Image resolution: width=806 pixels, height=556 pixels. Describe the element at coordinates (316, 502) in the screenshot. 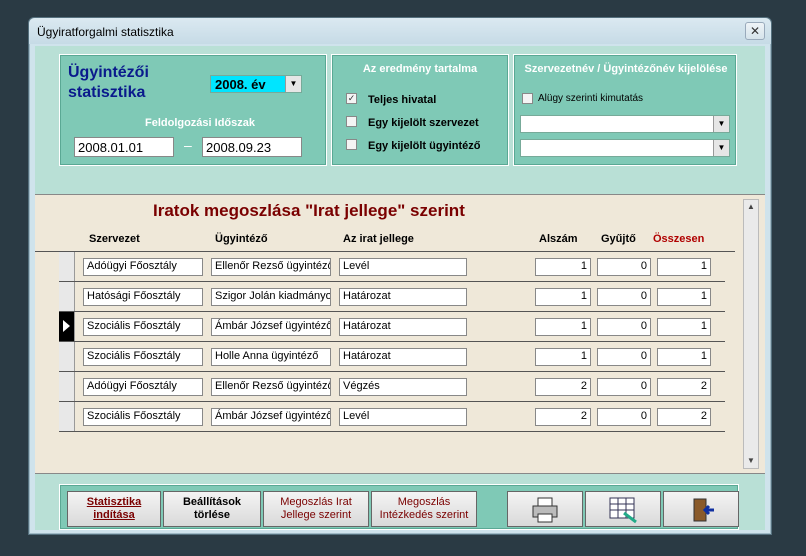

I see `jelleg-line1: Megoszlás Irat` at that location.